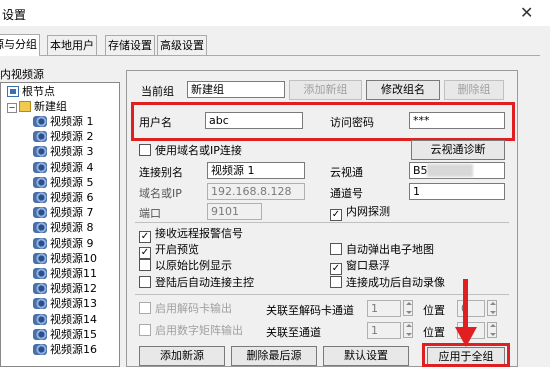  What do you see at coordinates (22, 74) in the screenshot?
I see `tree-group-label: 内视频源` at bounding box center [22, 74].